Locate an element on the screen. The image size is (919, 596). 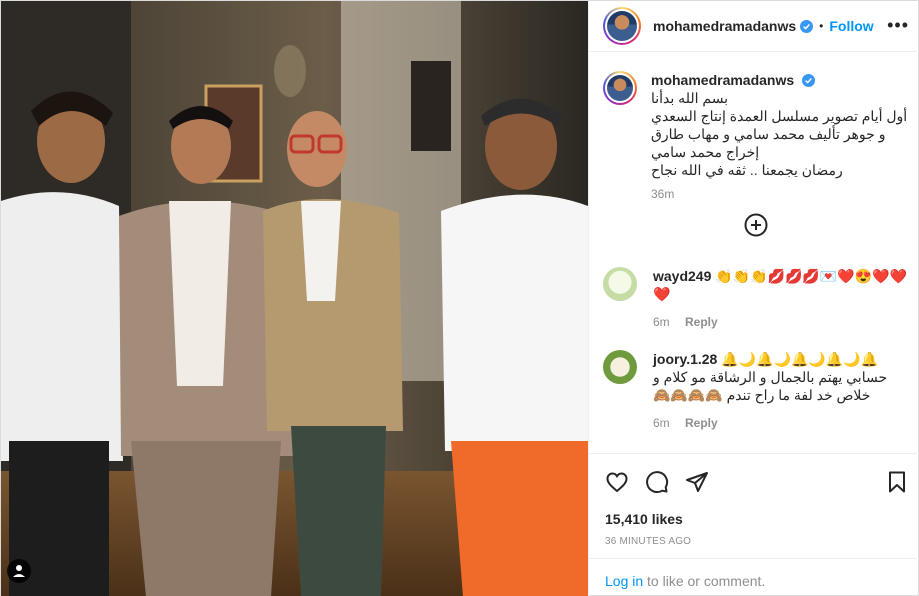
bookmark-icon is located at coordinates (897, 482).